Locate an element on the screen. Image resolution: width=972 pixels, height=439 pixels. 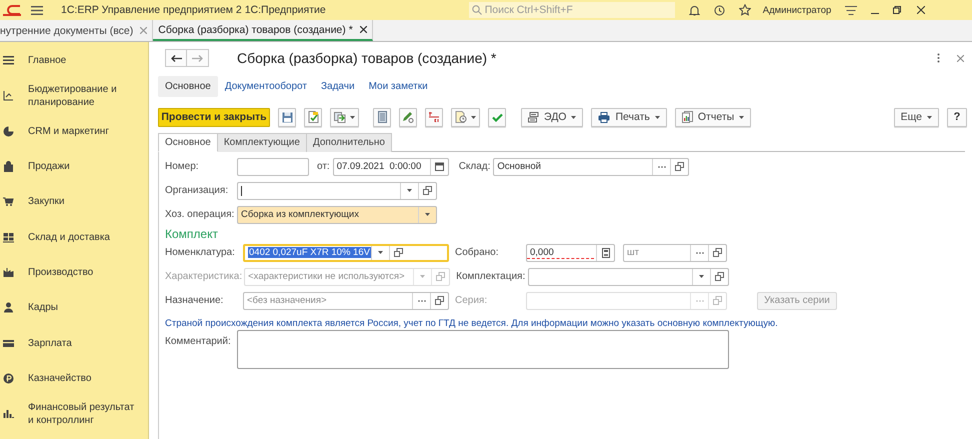
sidebar-item: Главное is located at coordinates (74, 60).